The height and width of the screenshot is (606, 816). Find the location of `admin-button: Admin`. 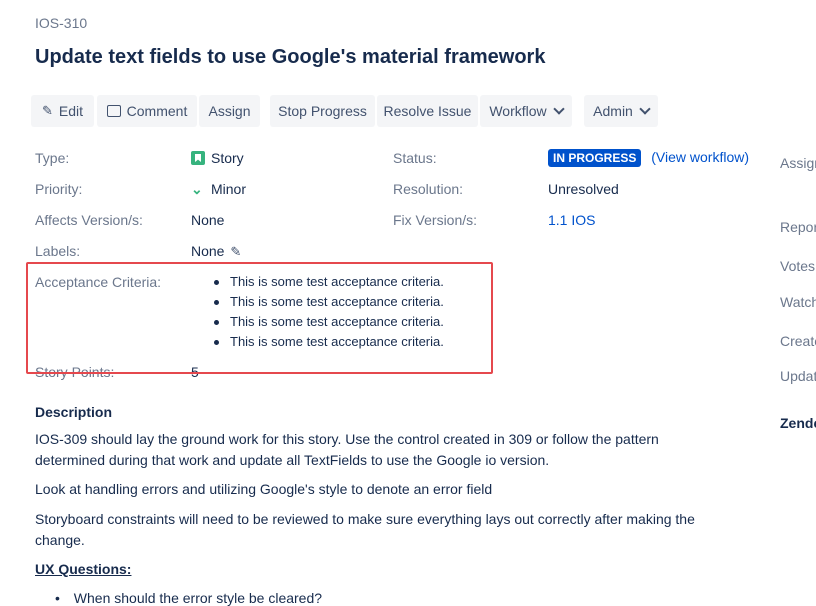

admin-button: Admin is located at coordinates (621, 111).